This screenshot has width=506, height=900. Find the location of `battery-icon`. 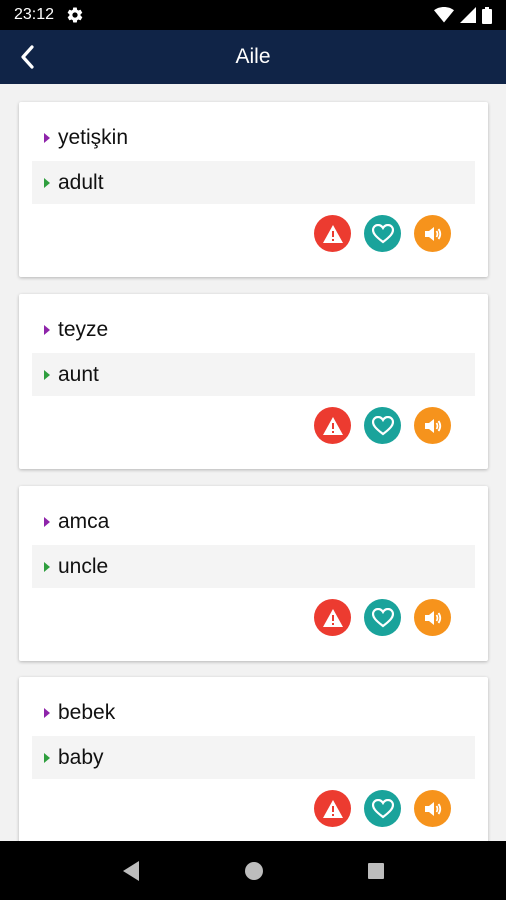

battery-icon is located at coordinates (487, 15).